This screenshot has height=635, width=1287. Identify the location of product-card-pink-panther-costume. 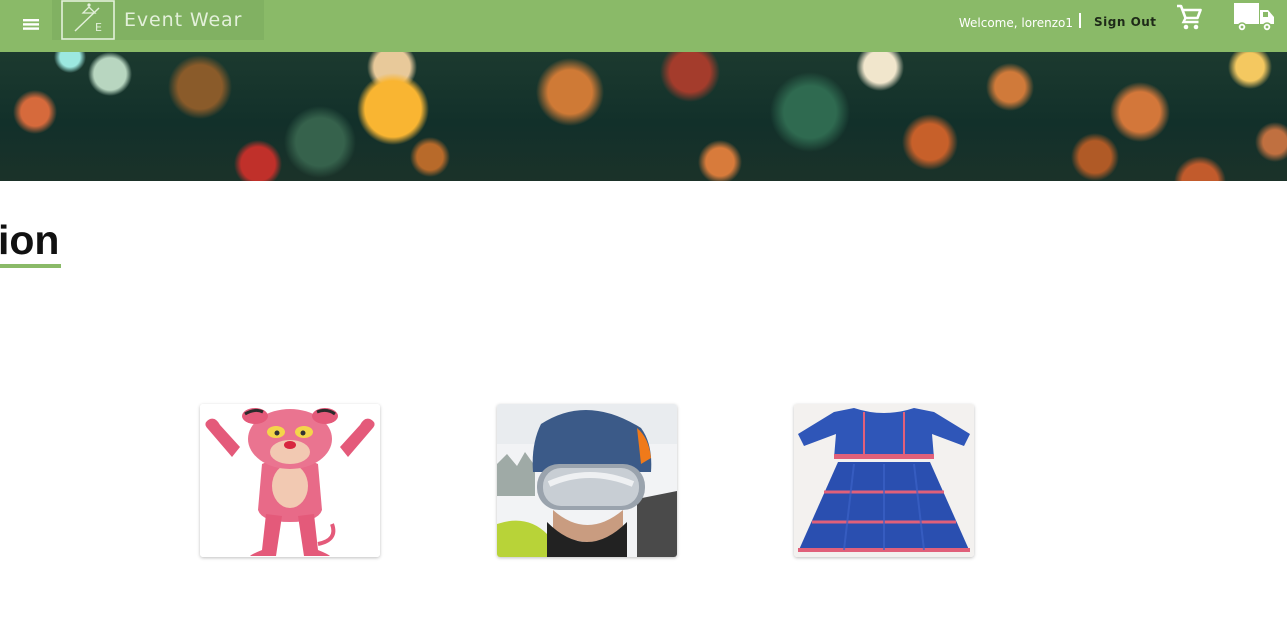
(290, 480).